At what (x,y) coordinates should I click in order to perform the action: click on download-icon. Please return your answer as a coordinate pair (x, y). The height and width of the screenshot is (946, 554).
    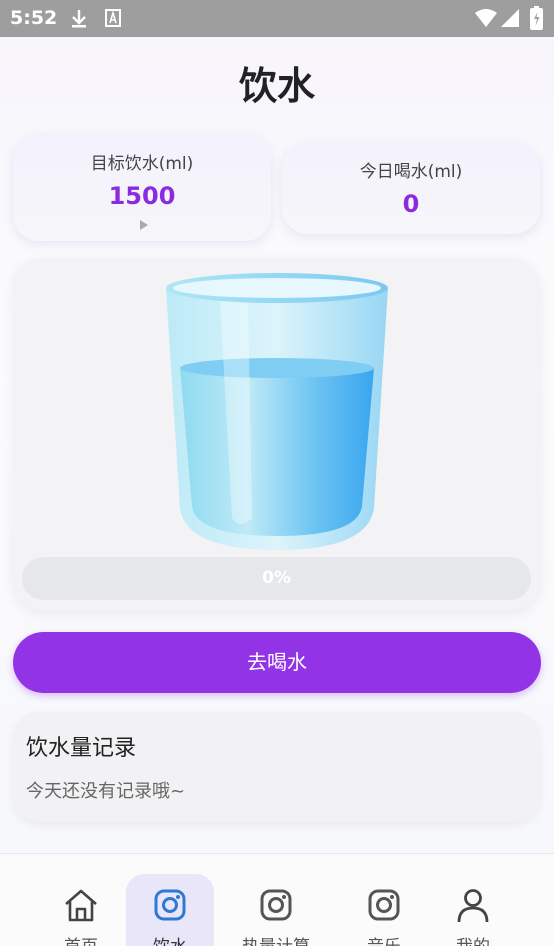
    Looking at the image, I should click on (79, 19).